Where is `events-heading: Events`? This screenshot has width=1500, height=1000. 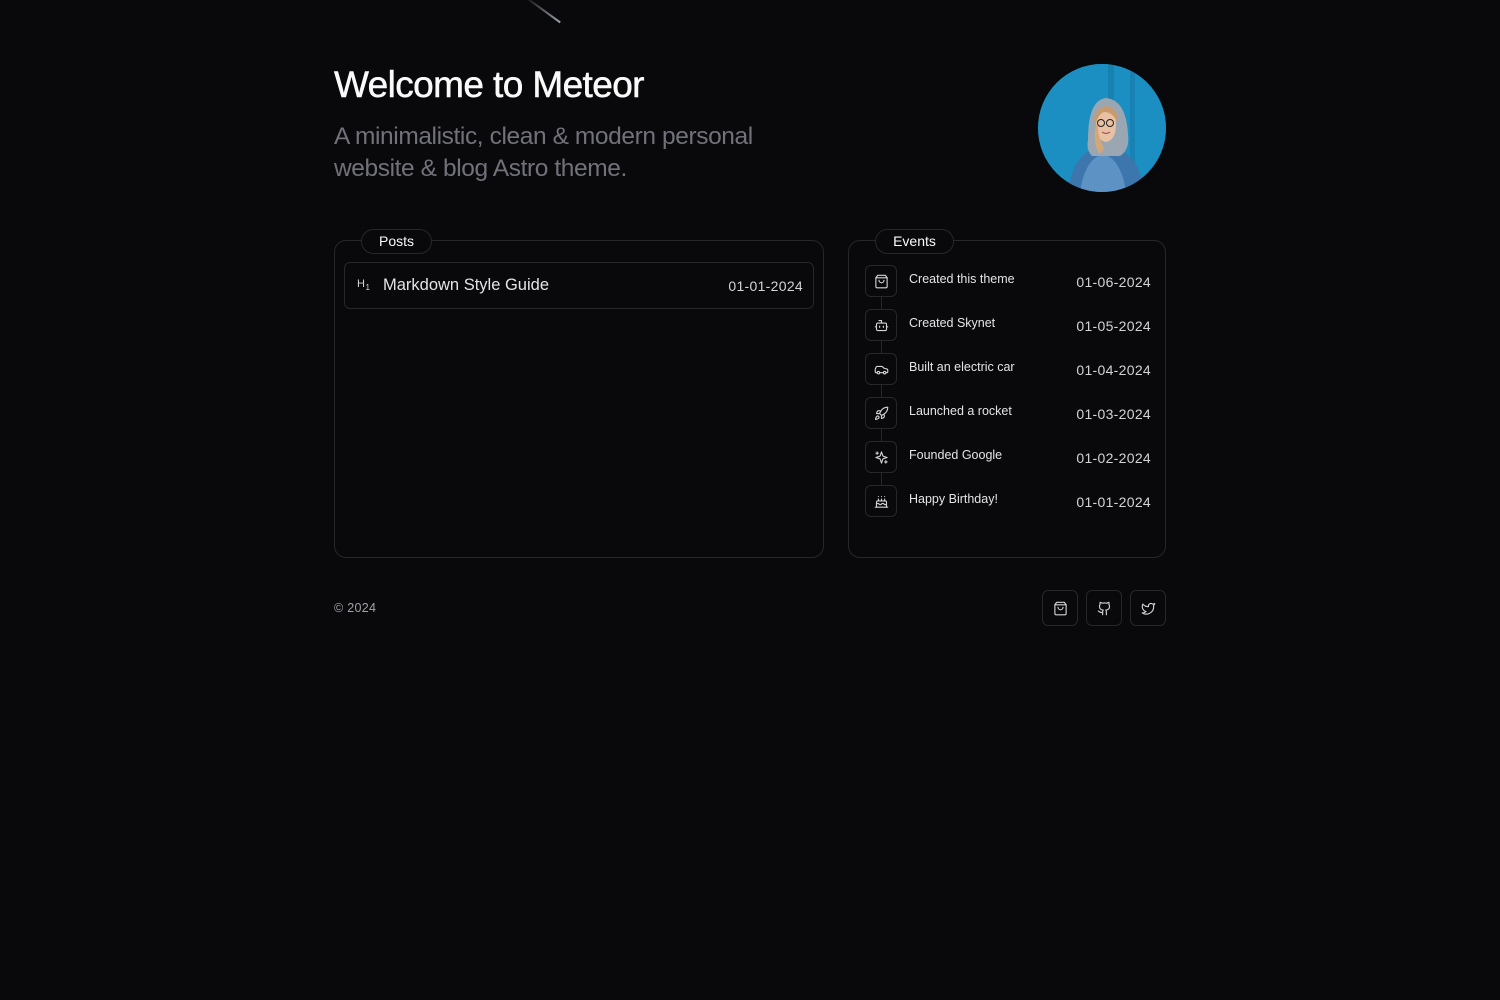 events-heading: Events is located at coordinates (914, 241).